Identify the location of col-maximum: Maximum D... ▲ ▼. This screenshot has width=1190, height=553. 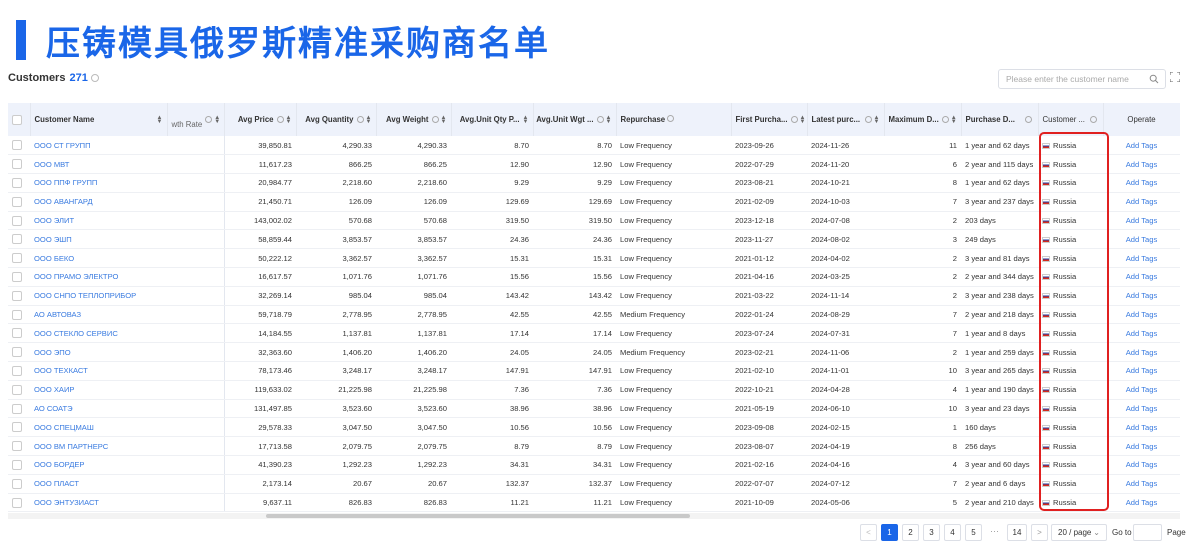
(923, 119).